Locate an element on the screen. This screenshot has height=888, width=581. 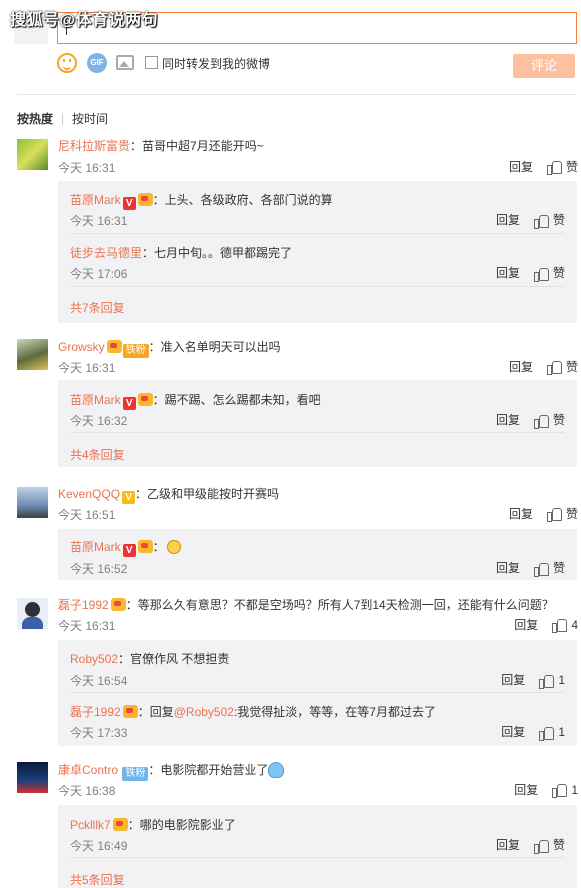
repost-checkbox is located at coordinates (151, 62).